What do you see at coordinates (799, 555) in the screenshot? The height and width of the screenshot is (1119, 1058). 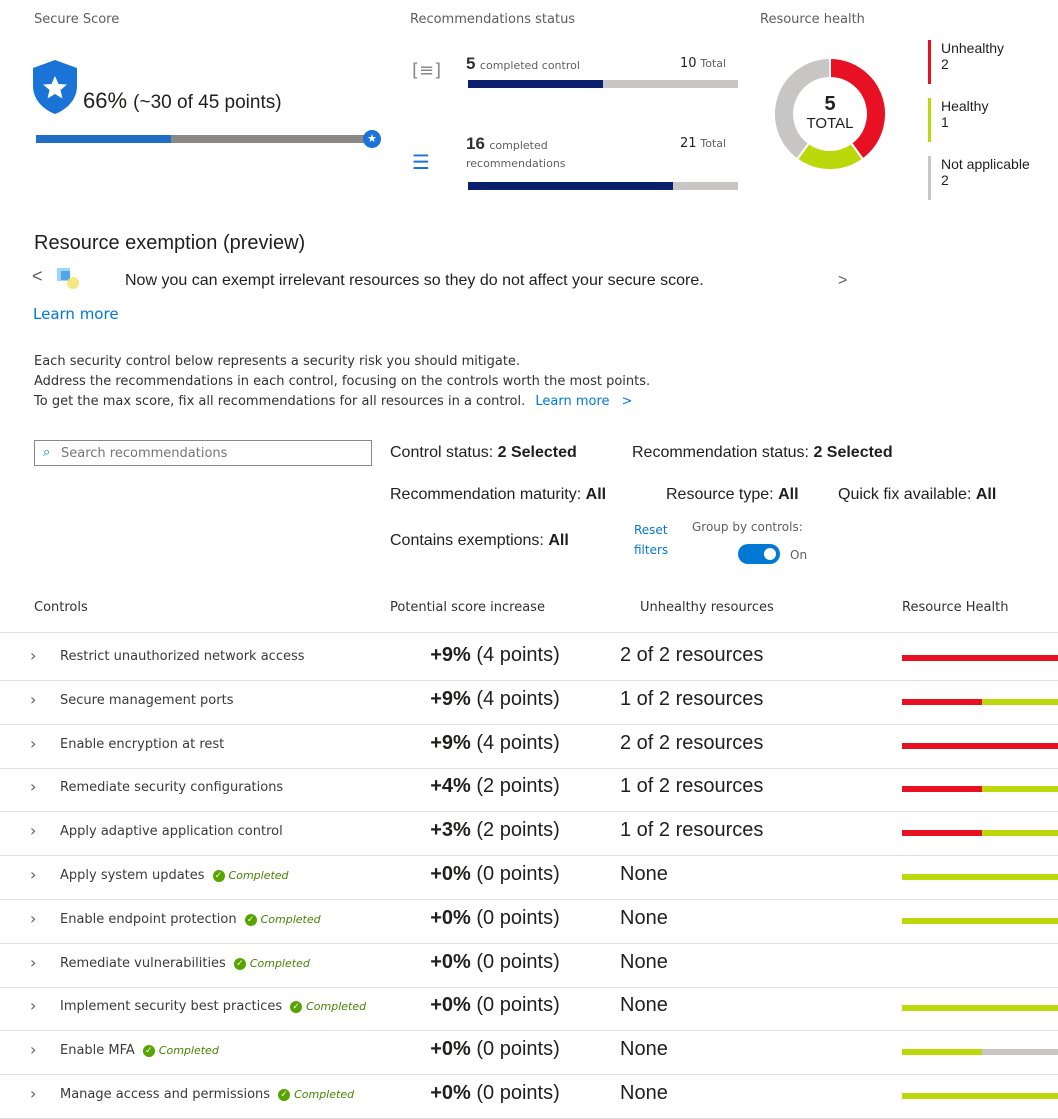 I see `toggle-state-label: On` at bounding box center [799, 555].